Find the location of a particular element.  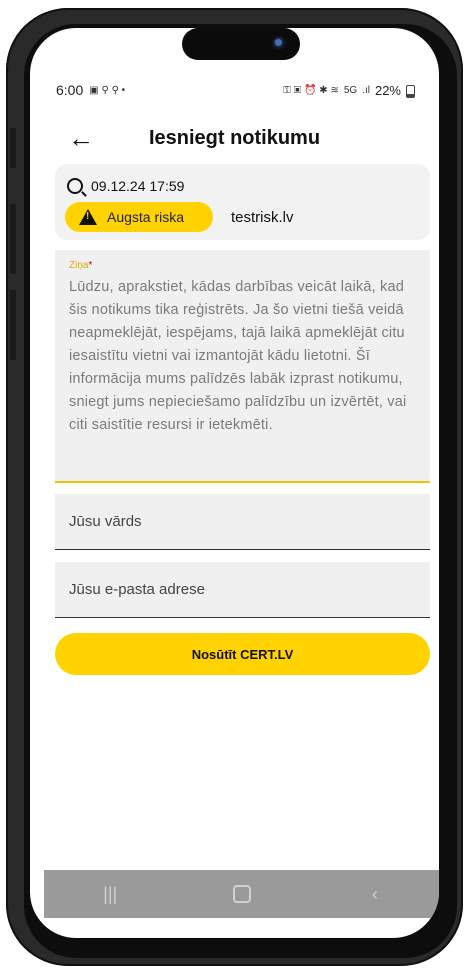

volume-down-button is located at coordinates (13, 325).